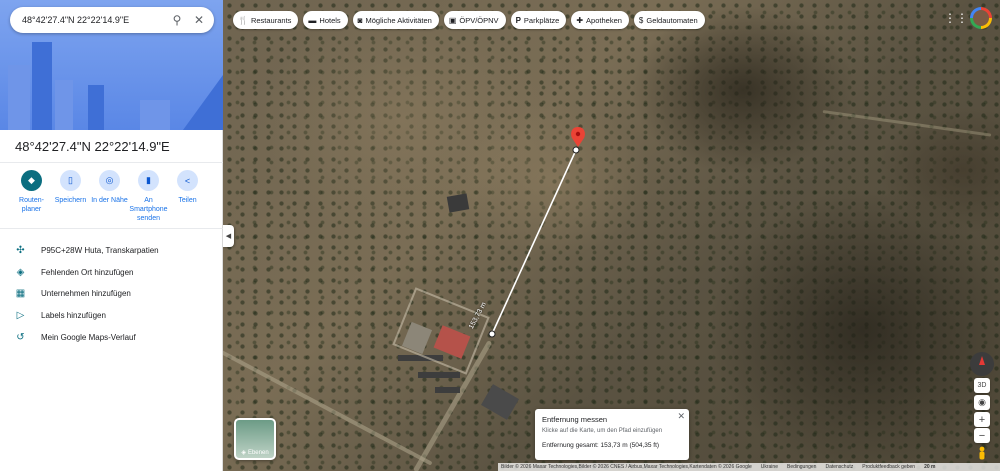  I want to click on add-business-icon: ▦, so click(20, 294).